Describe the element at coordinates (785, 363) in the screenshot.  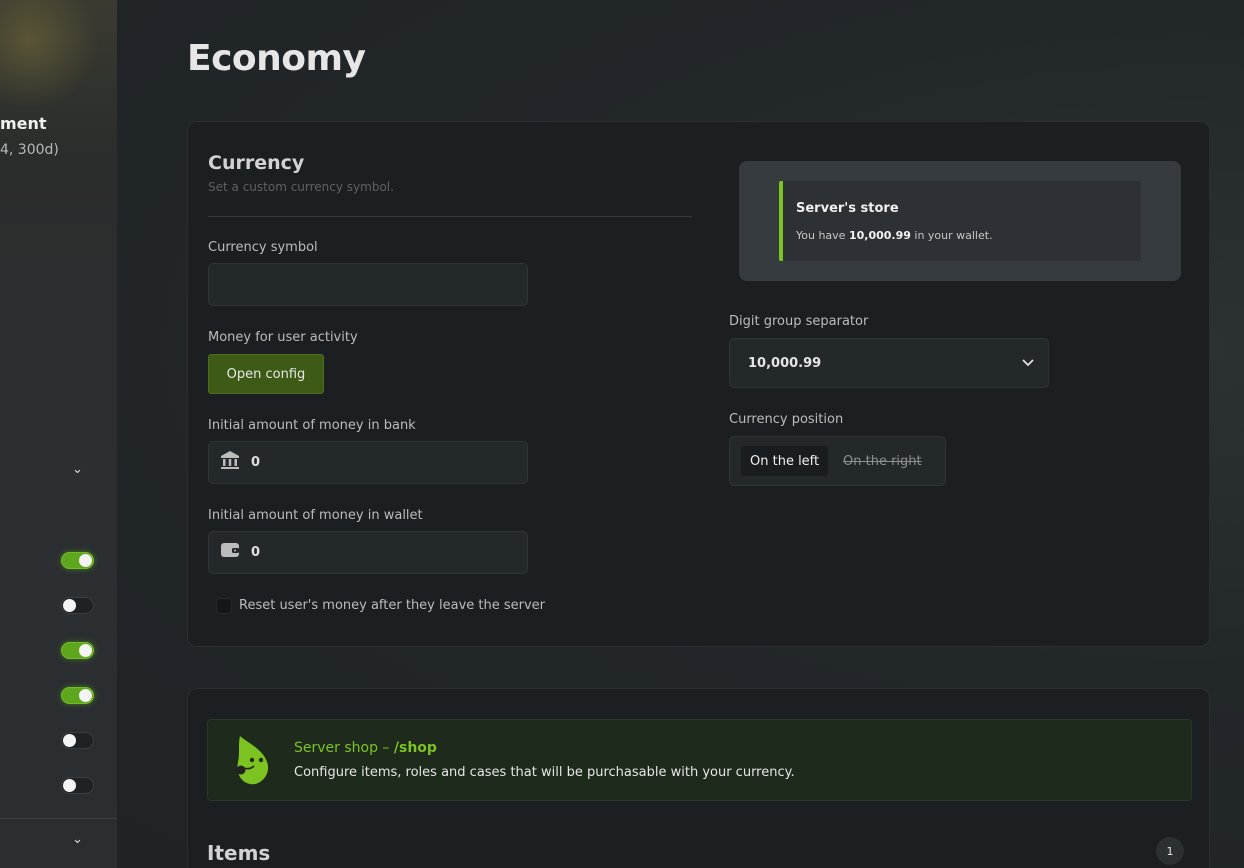
I see `separator-value: 10,000.99` at that location.